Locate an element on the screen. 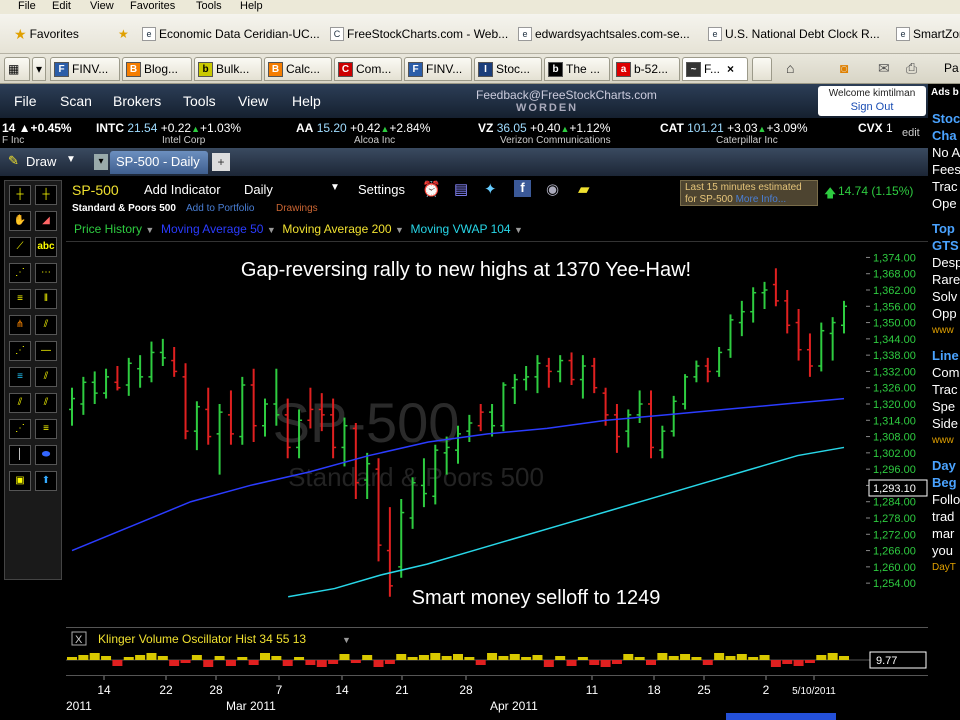 The height and width of the screenshot is (720, 960). period-select: Daily is located at coordinates (258, 189).